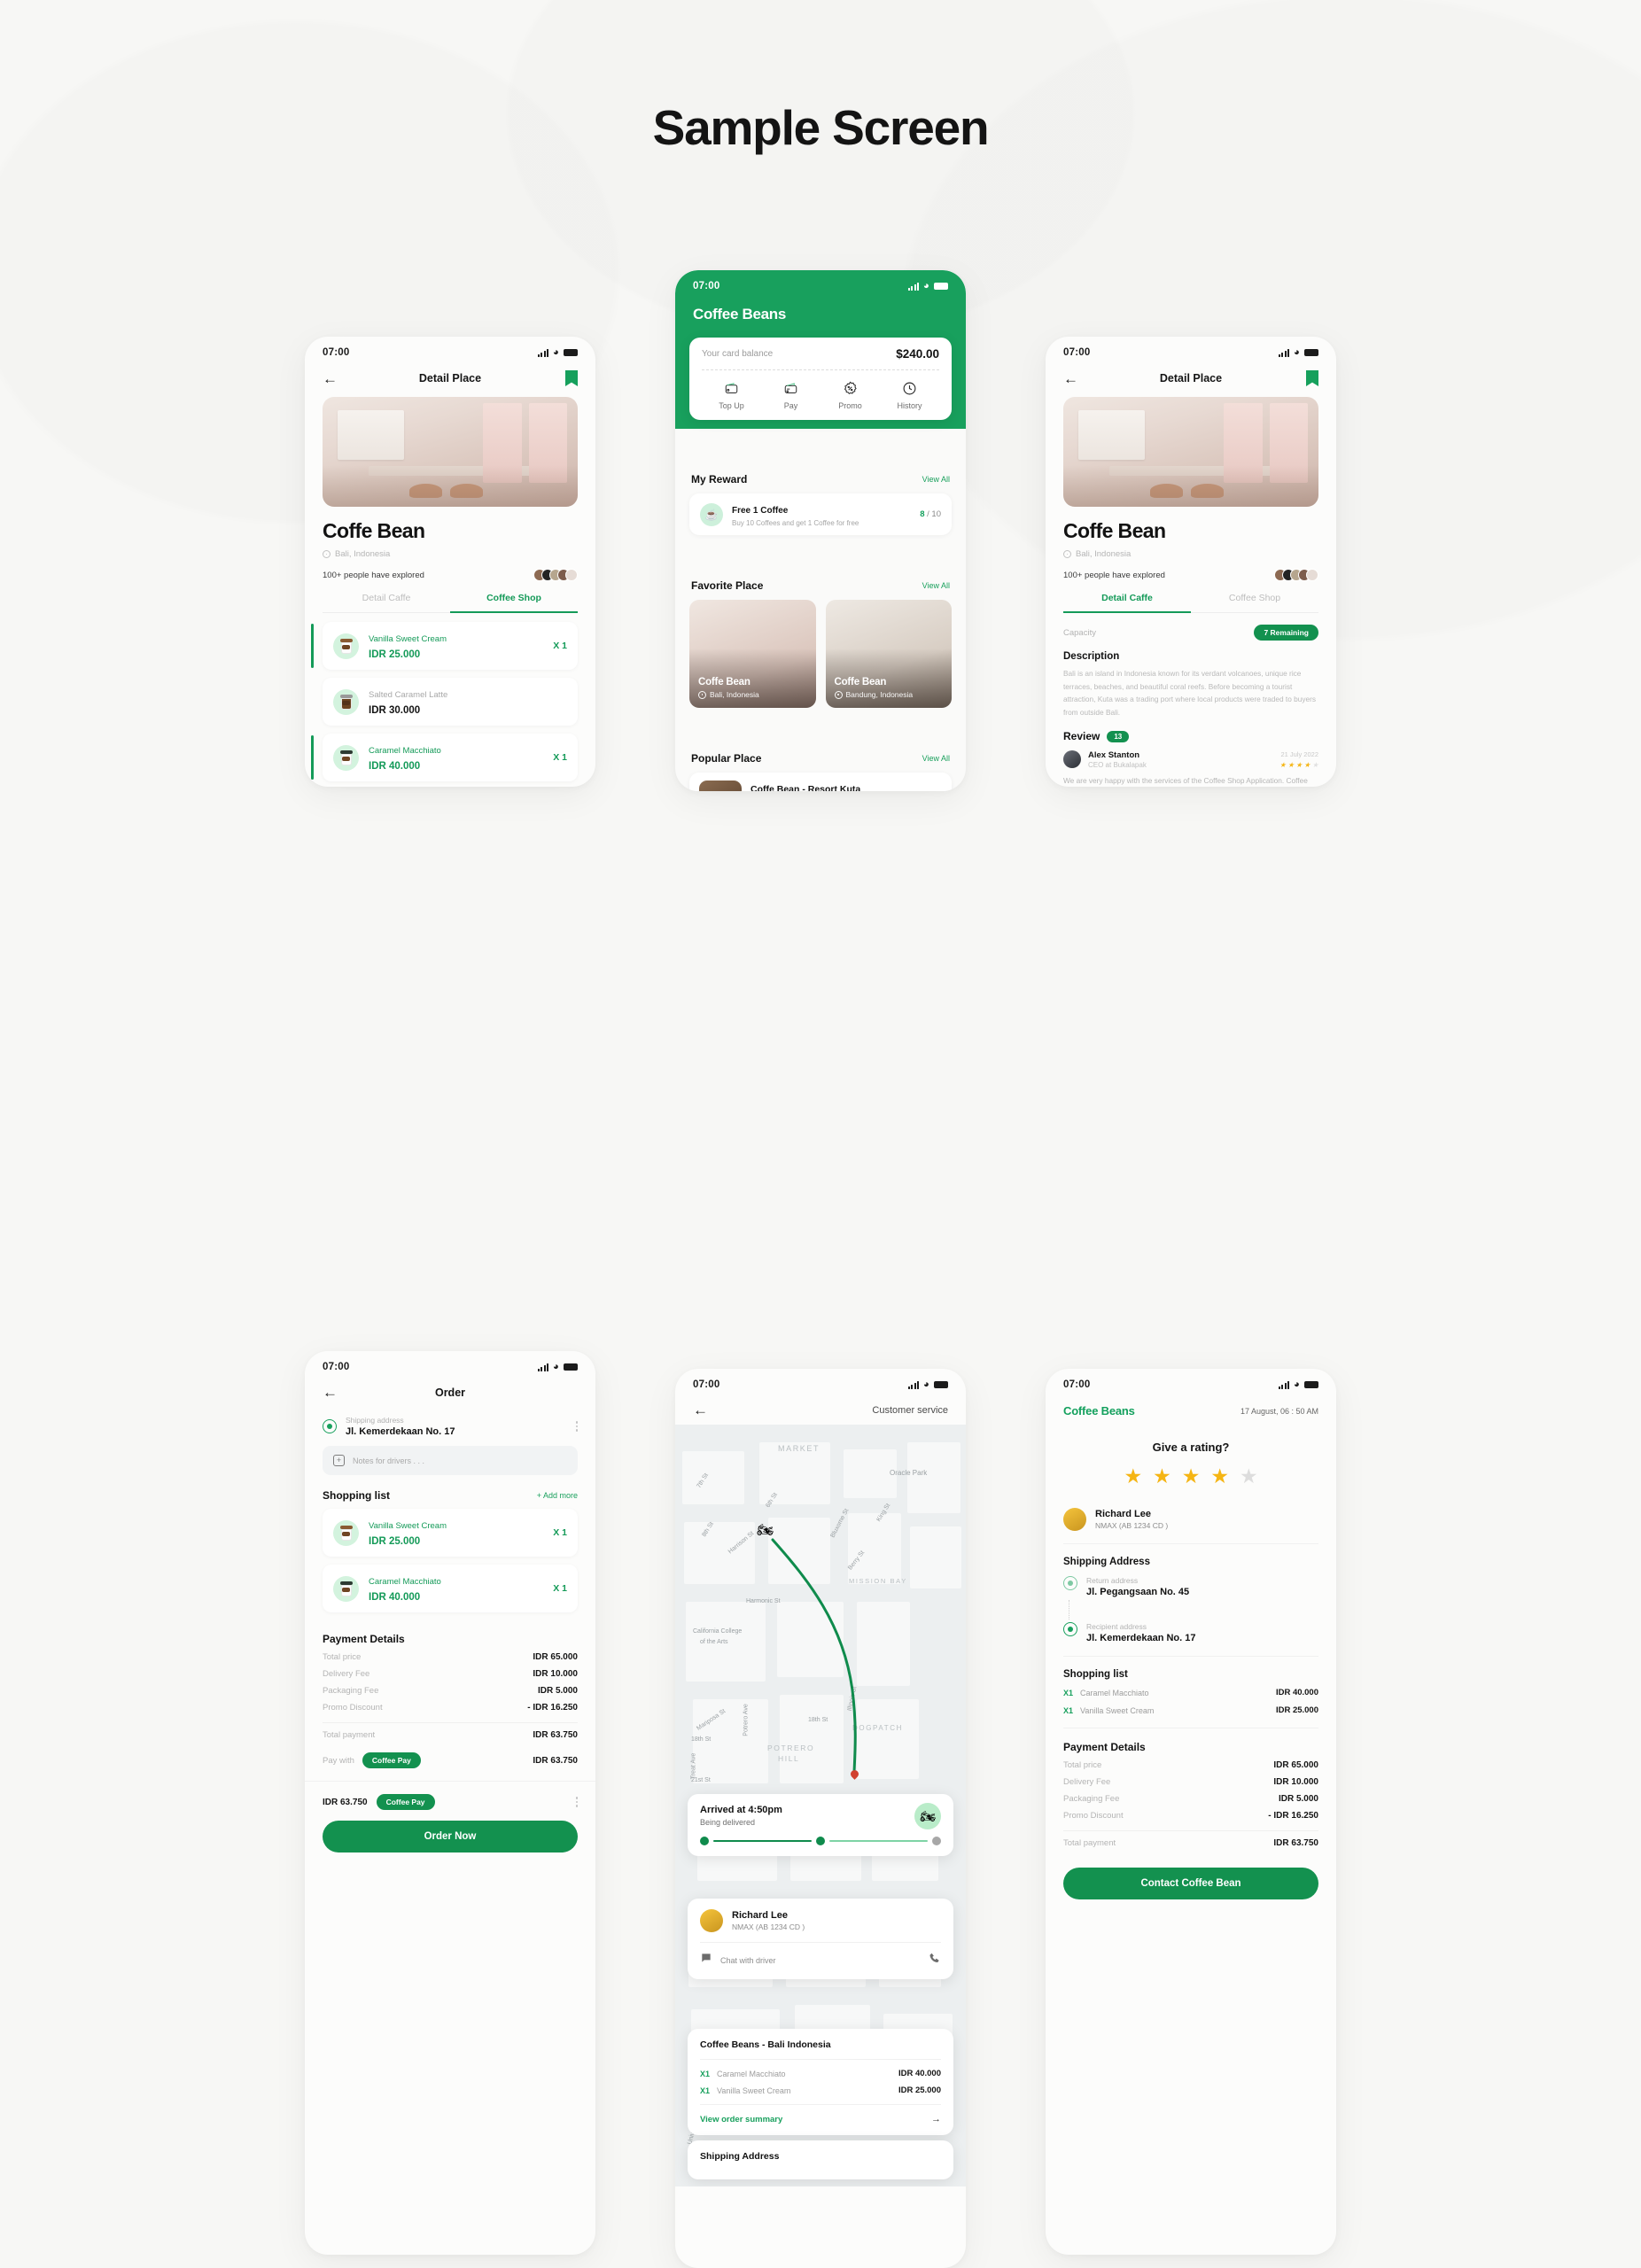 Image resolution: width=1641 pixels, height=2268 pixels. Describe the element at coordinates (1190, 1782) in the screenshot. I see `payment-row: Delivery Fee IDR 10.000` at that location.